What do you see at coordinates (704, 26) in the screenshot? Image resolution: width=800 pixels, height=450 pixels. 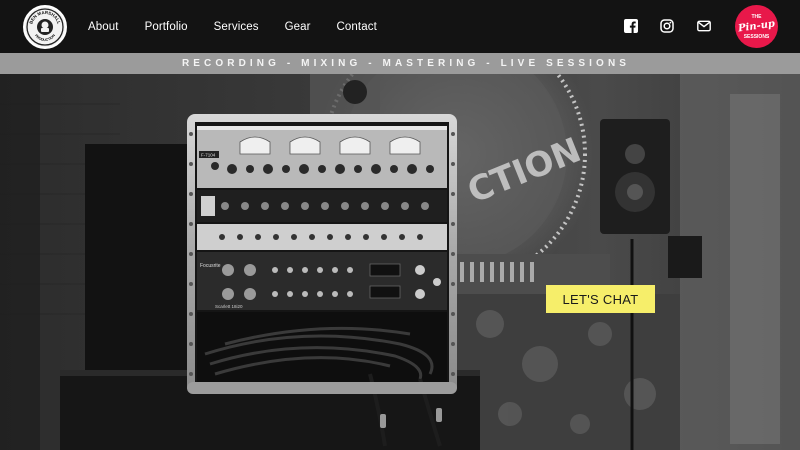 I see `mail-icon` at bounding box center [704, 26].